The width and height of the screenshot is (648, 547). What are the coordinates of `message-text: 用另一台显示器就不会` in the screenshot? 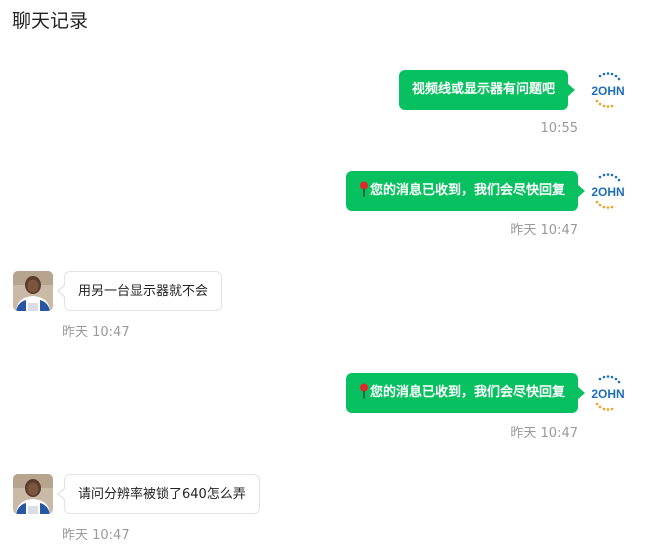 It's located at (143, 291).